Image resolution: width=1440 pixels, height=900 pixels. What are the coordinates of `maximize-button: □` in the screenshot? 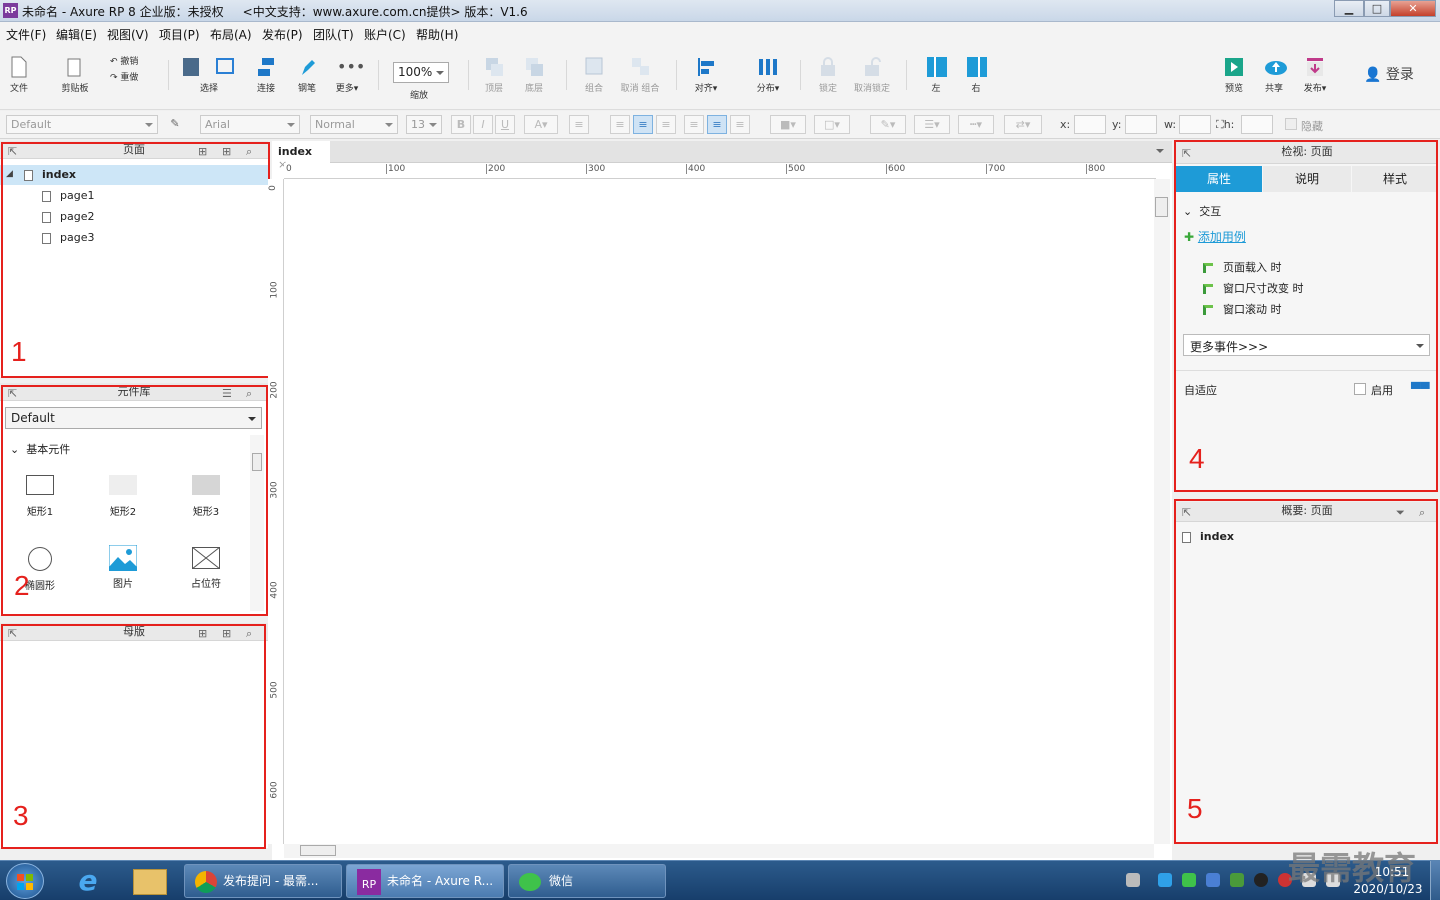 It's located at (1377, 8).